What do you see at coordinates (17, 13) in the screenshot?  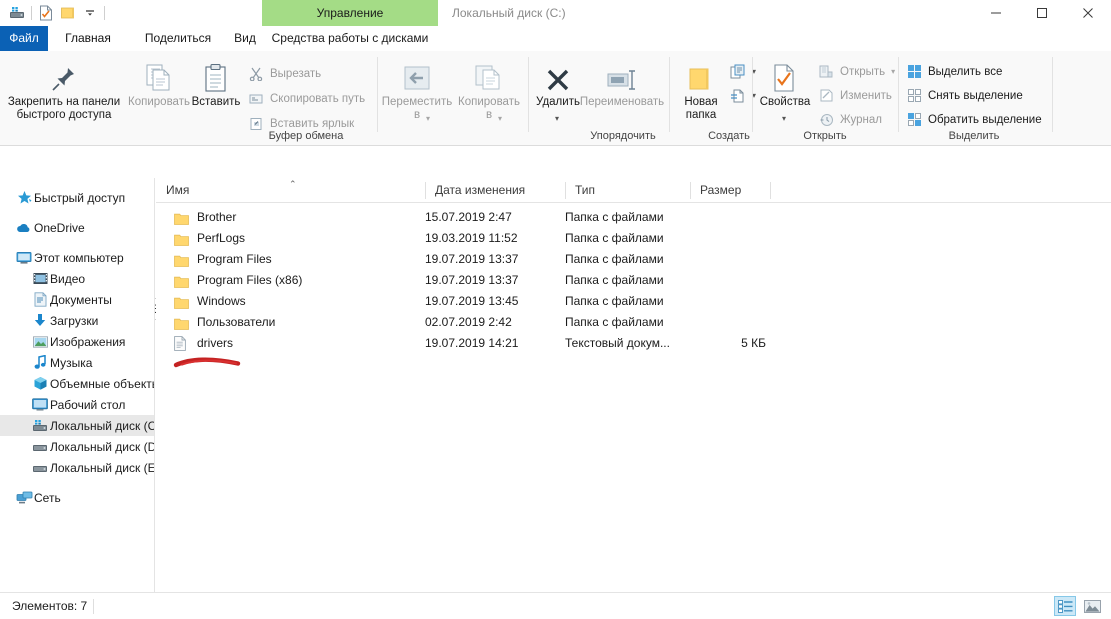 I see `local-disk-icon` at bounding box center [17, 13].